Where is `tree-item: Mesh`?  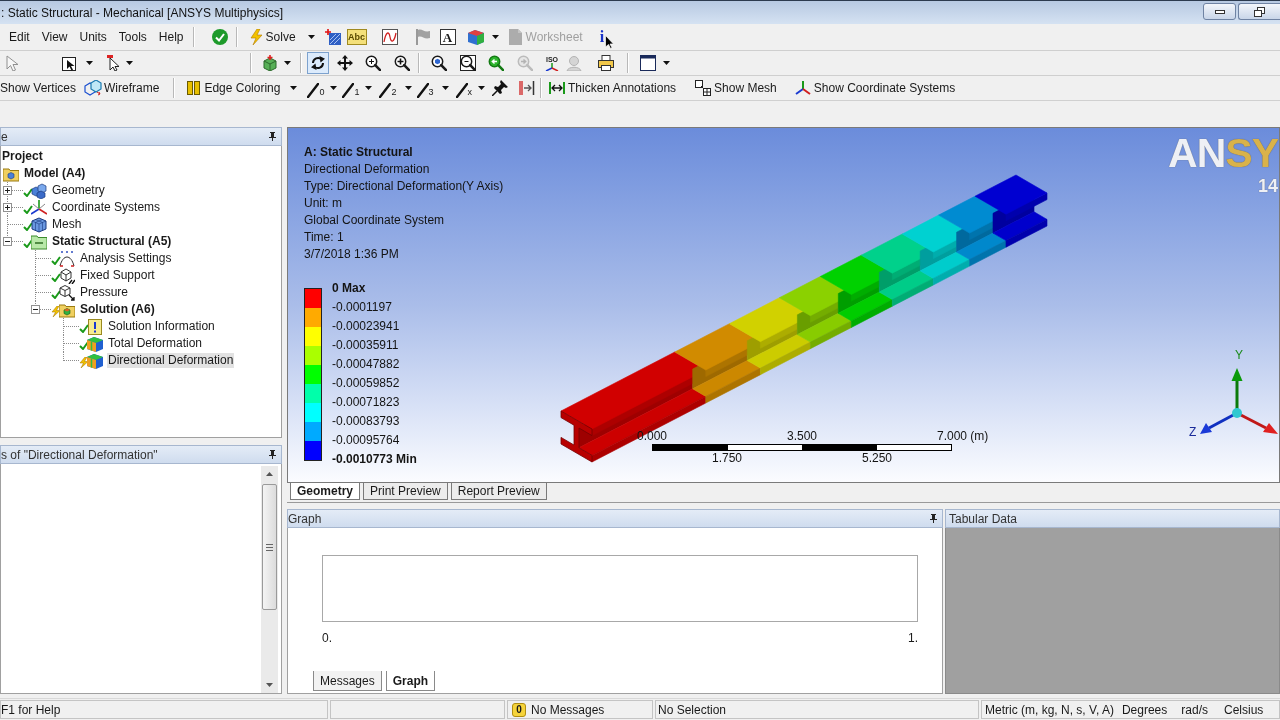
tree-item: Mesh is located at coordinates (67, 224).